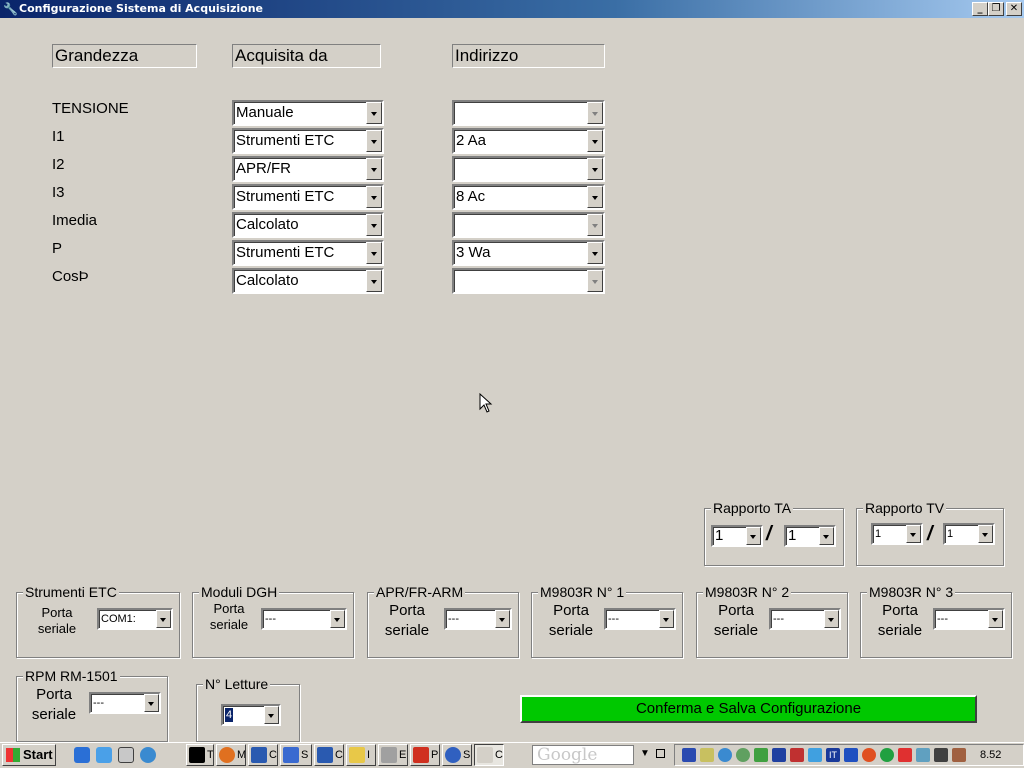 The image size is (1024, 768). I want to click on source-value: Calcolato, so click(267, 224).